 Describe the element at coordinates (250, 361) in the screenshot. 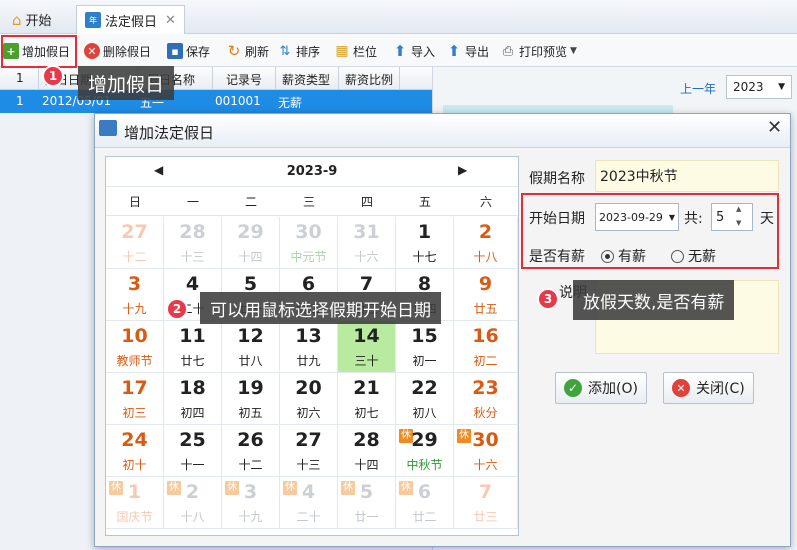

I see `calendar-lunar-label: 廿八` at that location.